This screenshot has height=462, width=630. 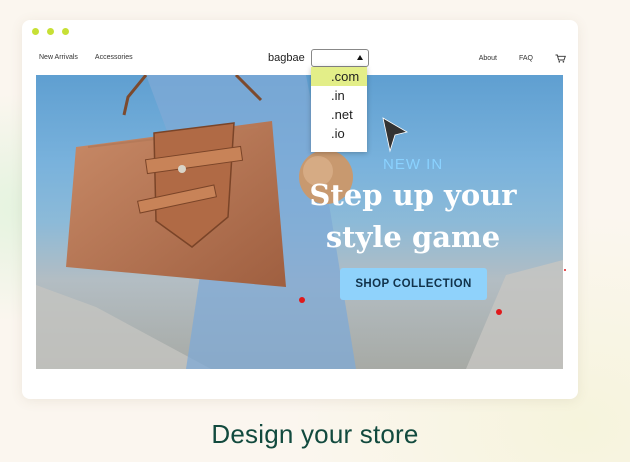 What do you see at coordinates (488, 58) in the screenshot?
I see `nav-link-about: About` at bounding box center [488, 58].